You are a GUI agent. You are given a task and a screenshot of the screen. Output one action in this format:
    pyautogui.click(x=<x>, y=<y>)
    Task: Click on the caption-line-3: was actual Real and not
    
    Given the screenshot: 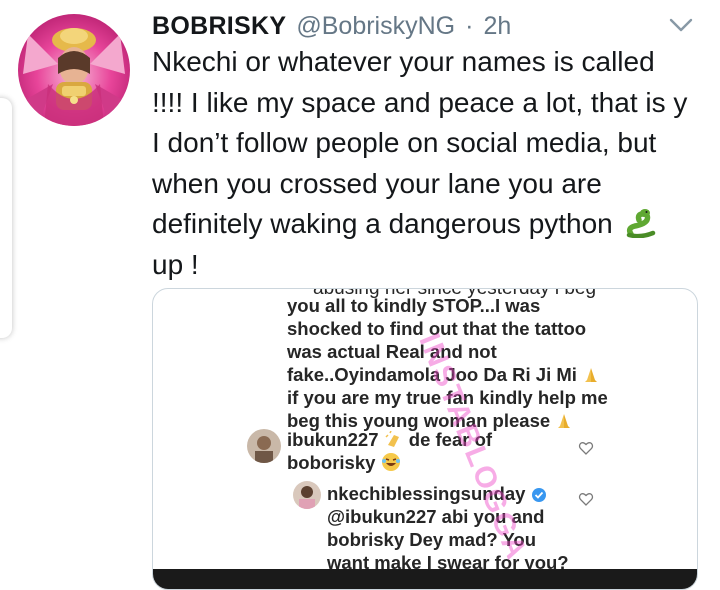 What is the action you would take?
    pyautogui.click(x=392, y=351)
    